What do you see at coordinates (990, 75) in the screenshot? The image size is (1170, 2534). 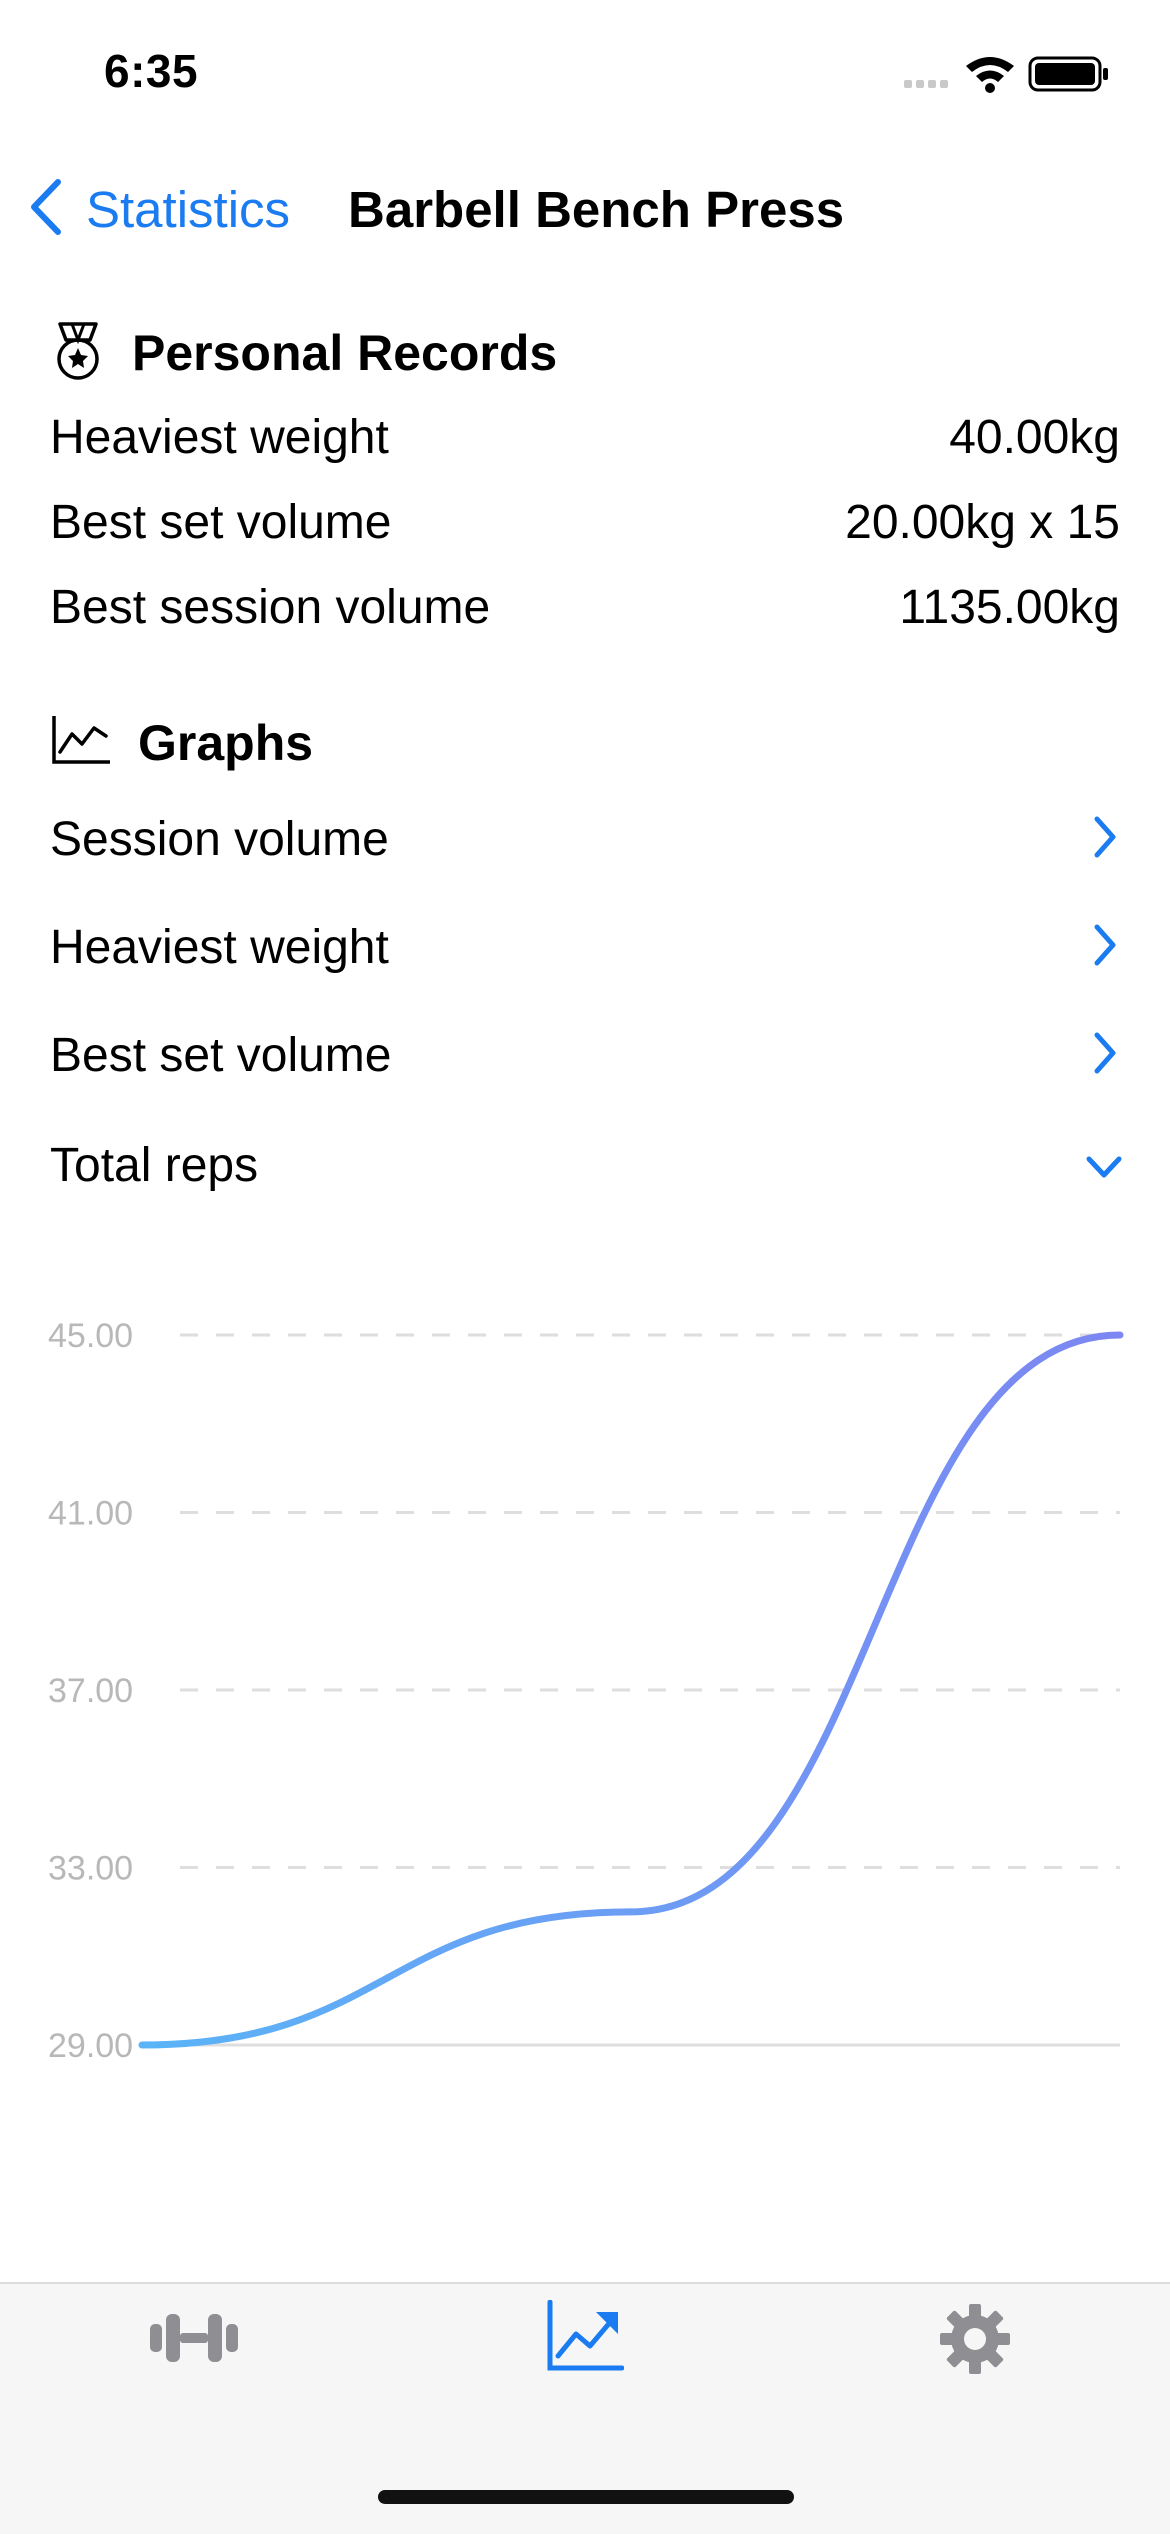 I see `wifi-icon` at bounding box center [990, 75].